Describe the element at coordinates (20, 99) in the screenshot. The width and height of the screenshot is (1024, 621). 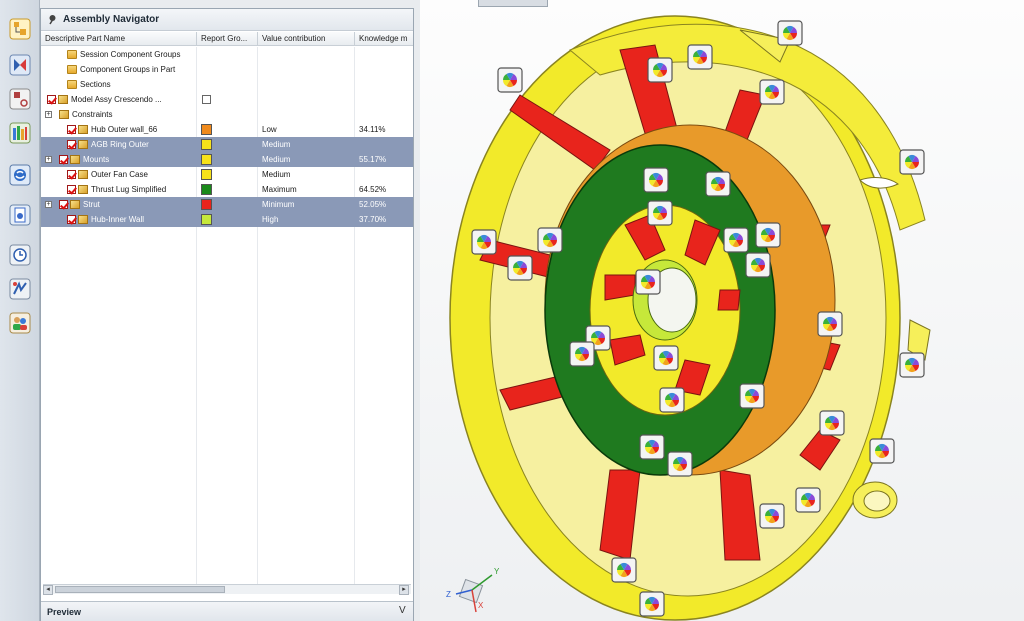
I see `part-navigator-icon` at that location.